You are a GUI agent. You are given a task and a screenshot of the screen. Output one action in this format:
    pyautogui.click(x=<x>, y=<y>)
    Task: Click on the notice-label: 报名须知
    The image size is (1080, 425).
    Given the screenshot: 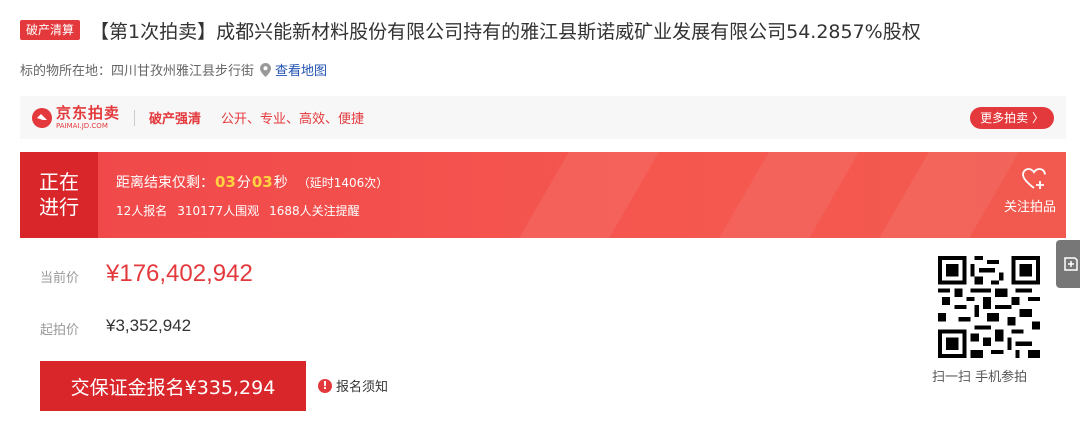 What is the action you would take?
    pyautogui.click(x=362, y=387)
    